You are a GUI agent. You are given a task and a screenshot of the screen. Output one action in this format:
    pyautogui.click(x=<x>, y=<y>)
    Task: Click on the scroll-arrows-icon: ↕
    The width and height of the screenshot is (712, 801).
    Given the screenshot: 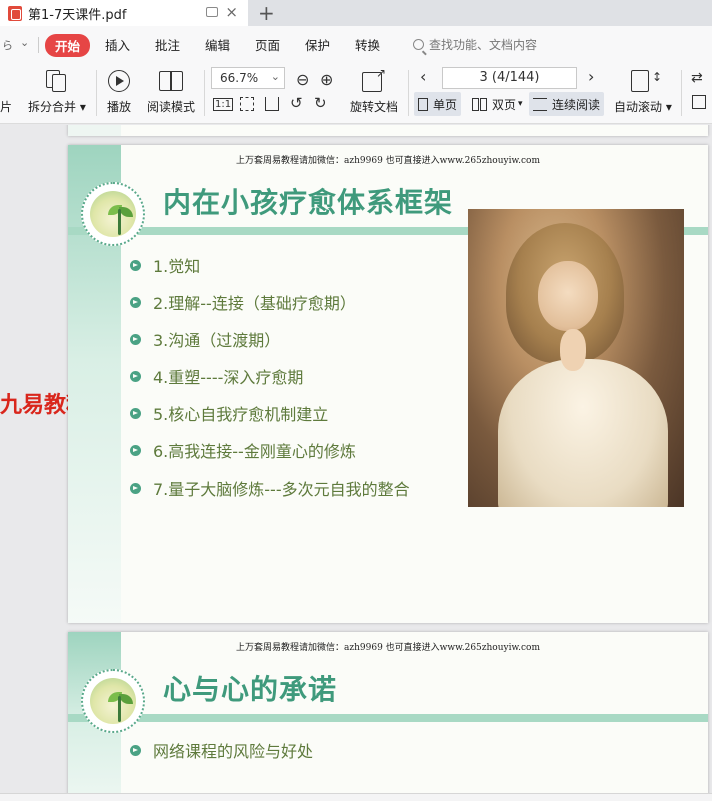 What is the action you would take?
    pyautogui.click(x=657, y=77)
    